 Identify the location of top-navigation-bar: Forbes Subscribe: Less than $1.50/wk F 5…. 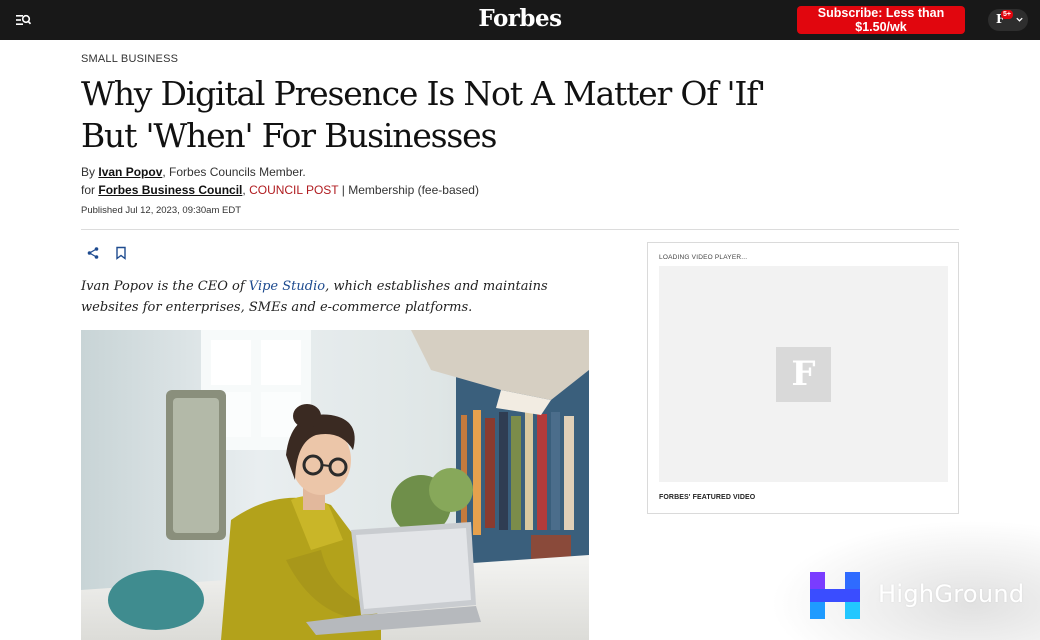
(520, 20).